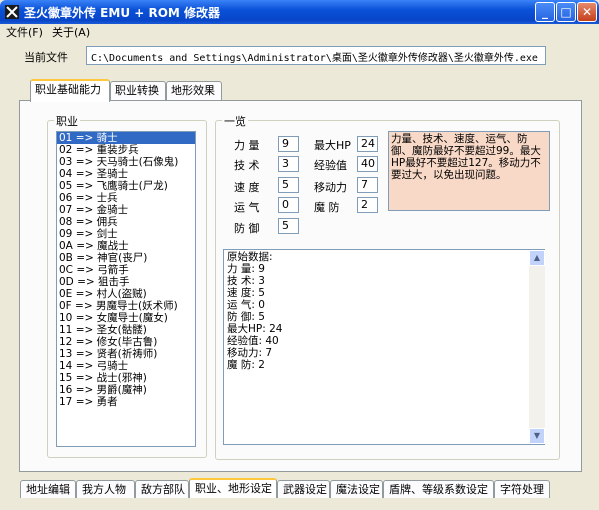 The image size is (599, 510). Describe the element at coordinates (126, 354) in the screenshot. I see `class-list-item: 13 => 贤者(祈祷师)` at that location.